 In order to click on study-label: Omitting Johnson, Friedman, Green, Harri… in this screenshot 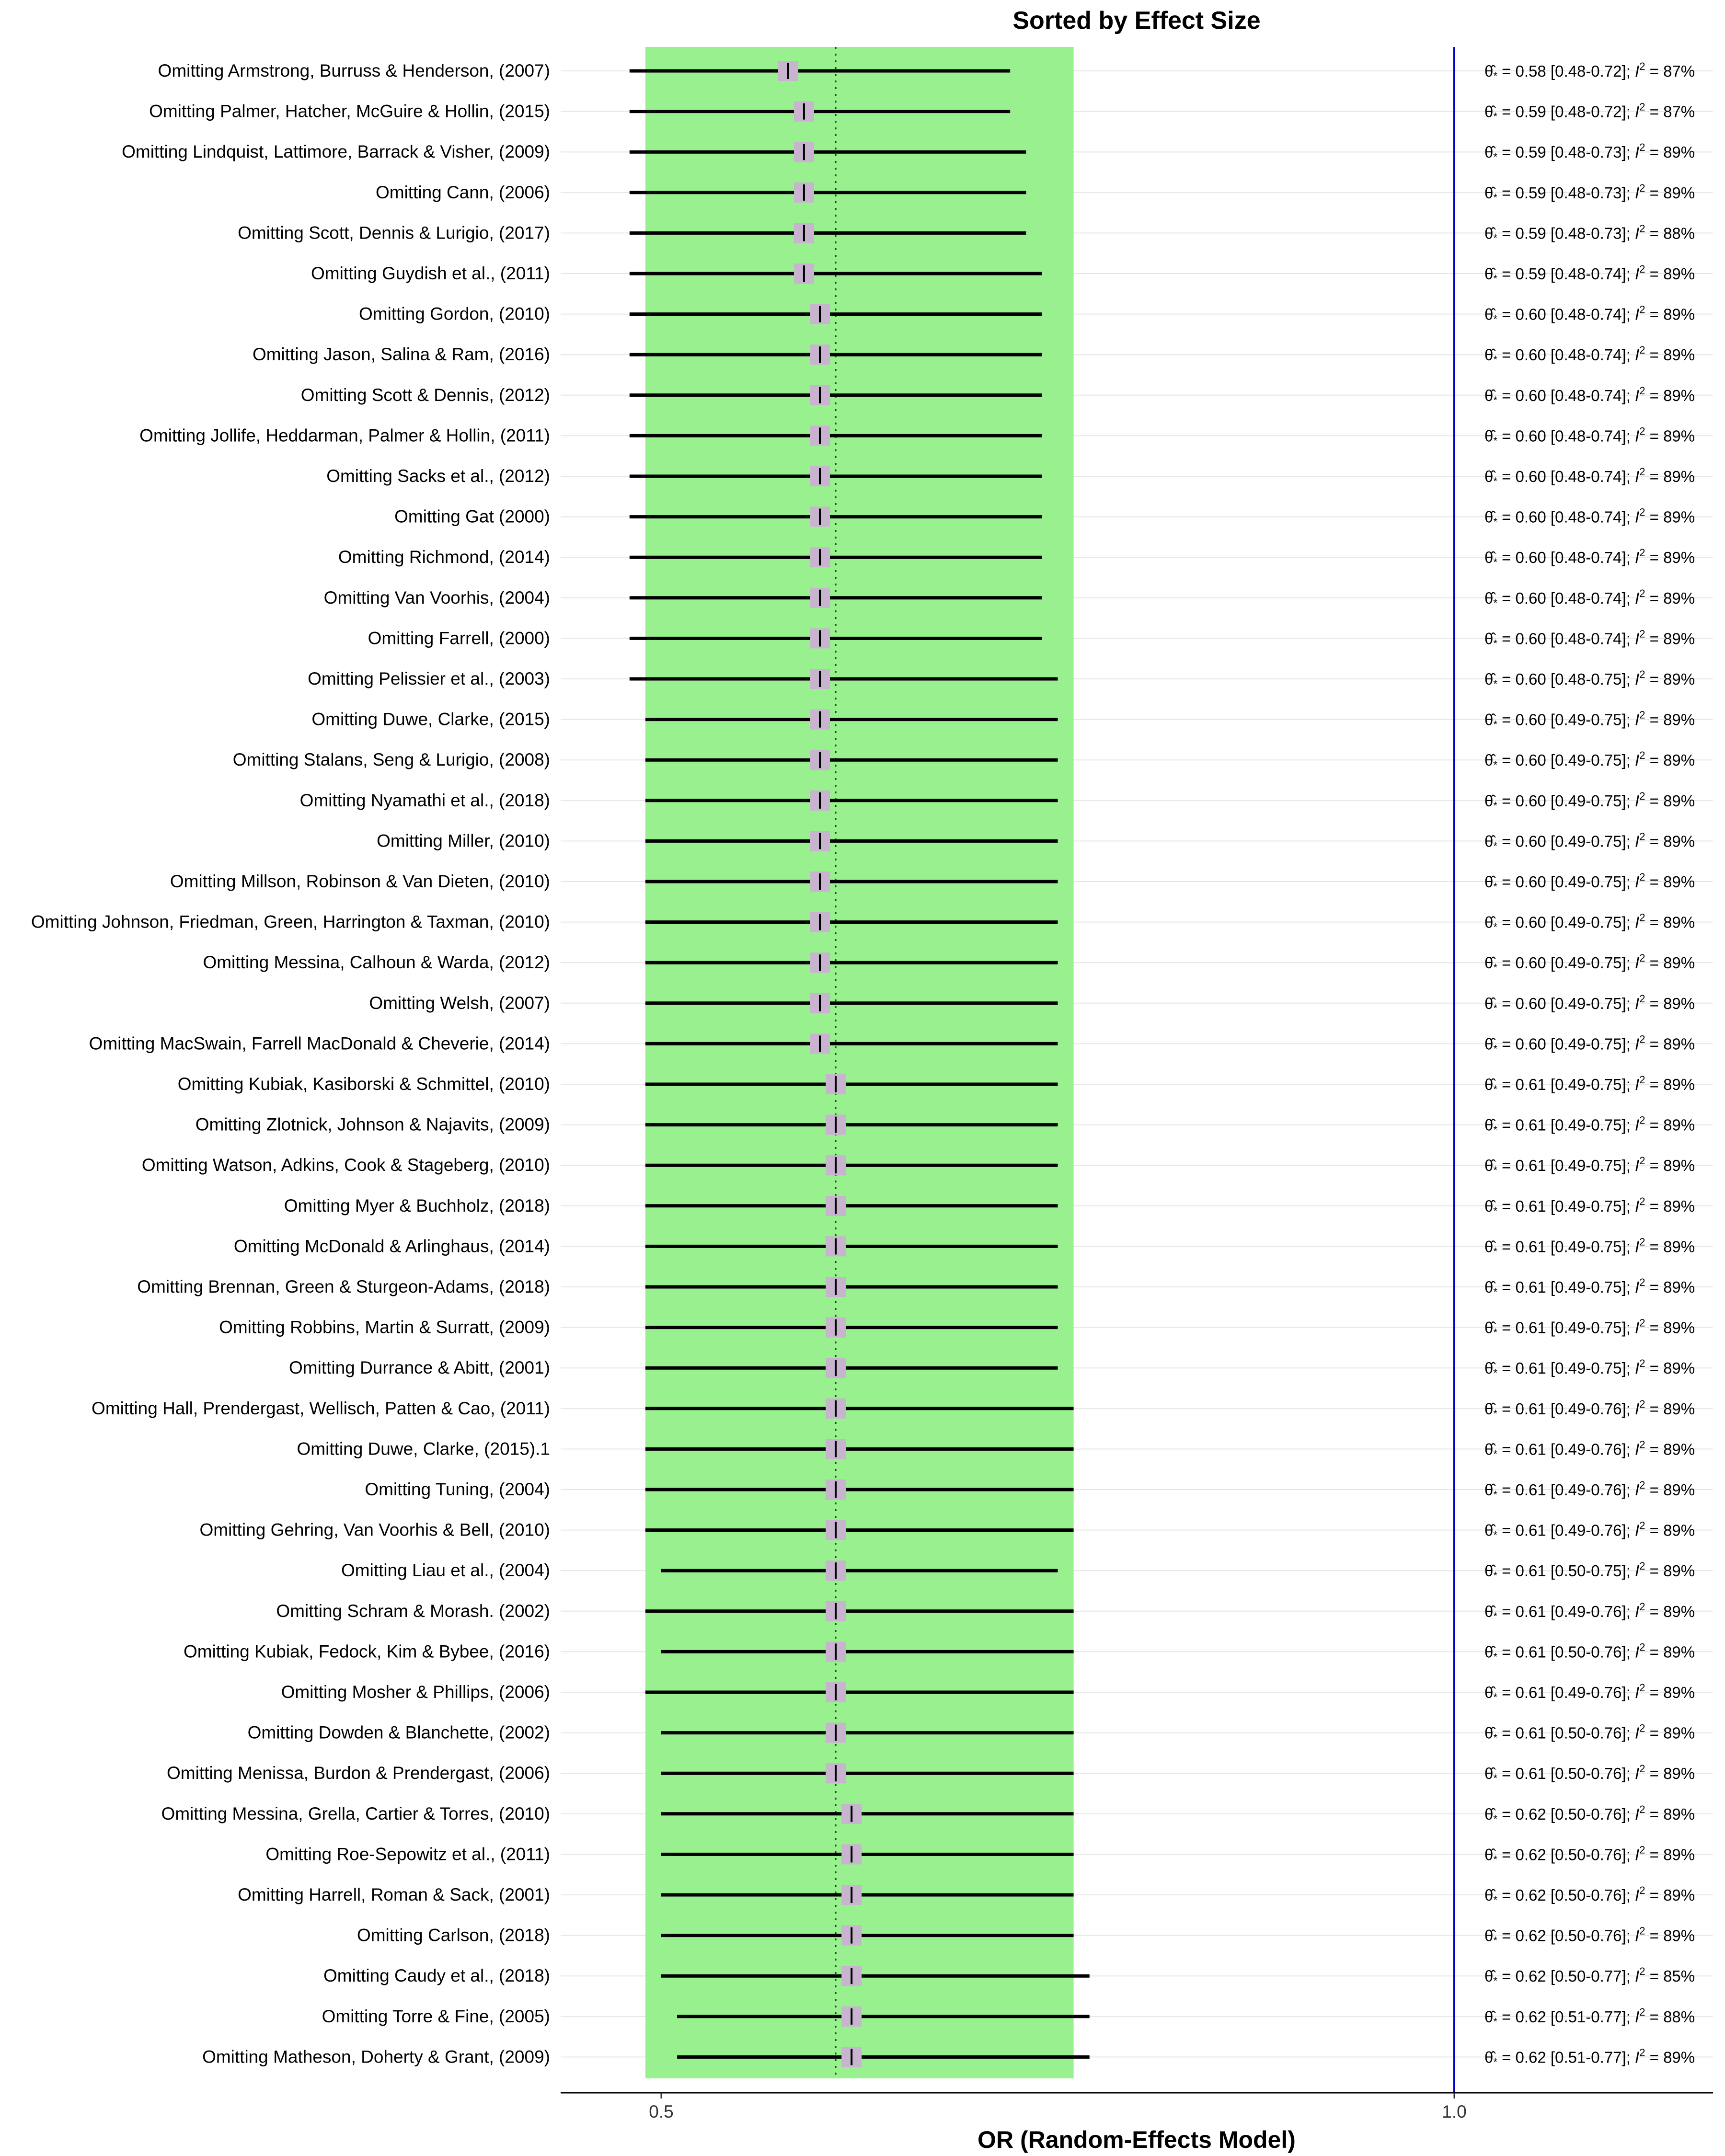, I will do `click(290, 922)`.